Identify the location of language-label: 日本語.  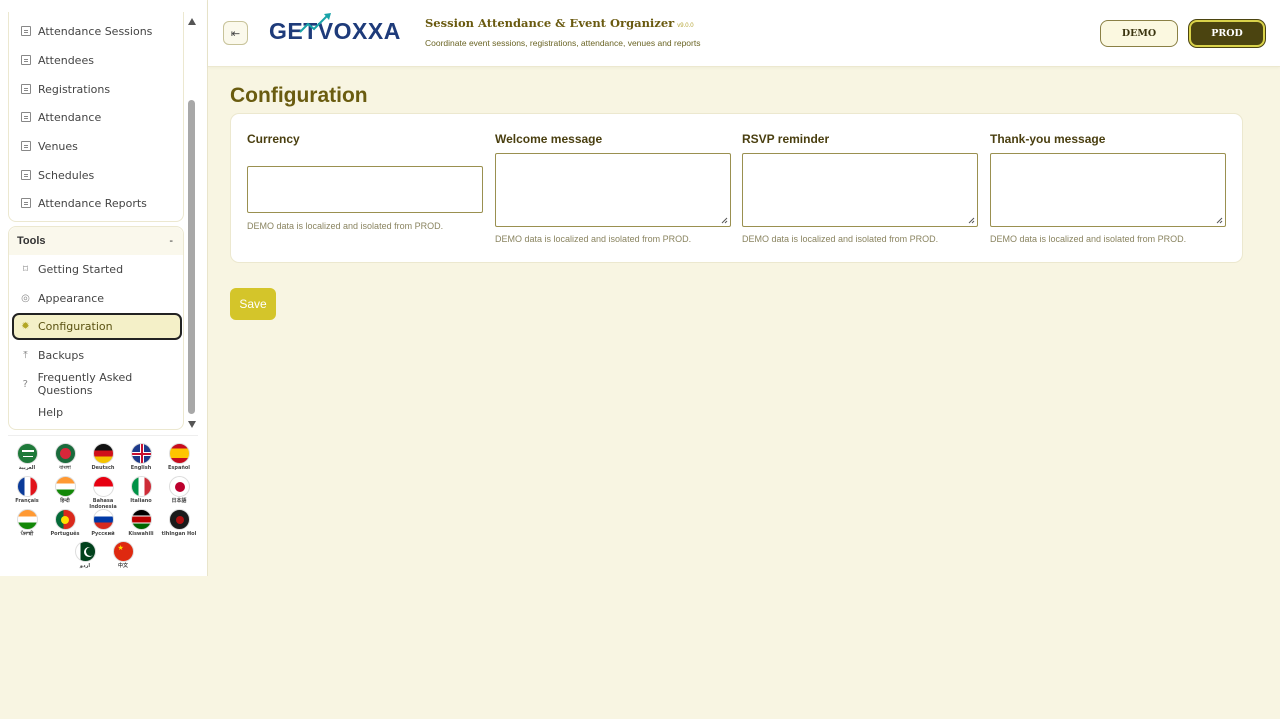
(179, 501).